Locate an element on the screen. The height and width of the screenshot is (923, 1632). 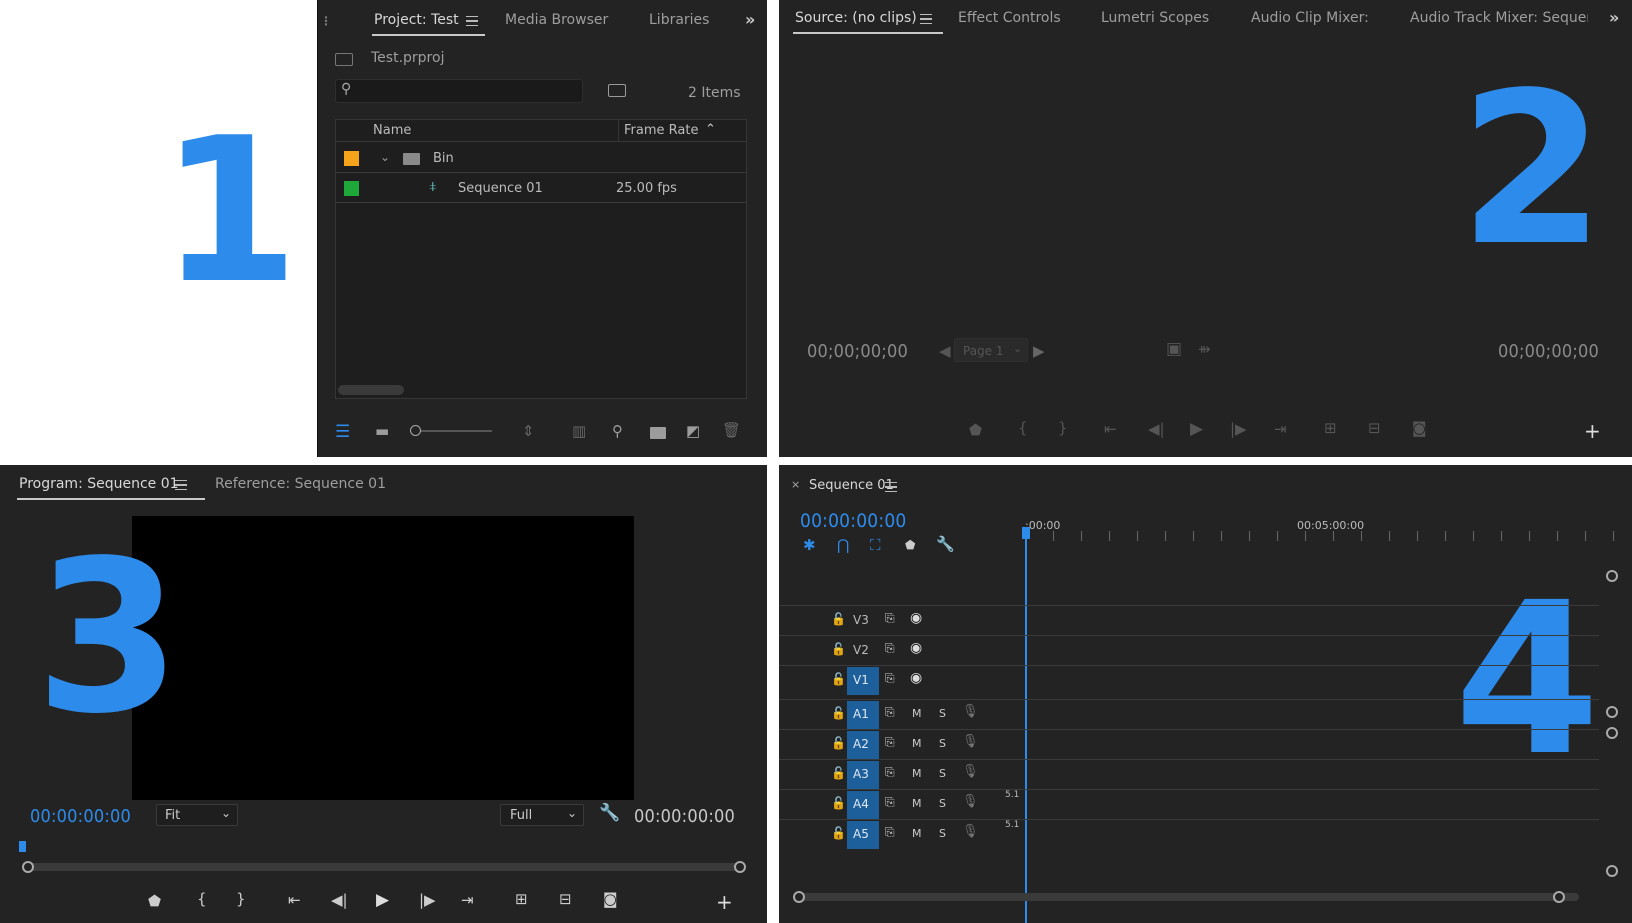
tab-project: Project: Test is located at coordinates (428, 24).